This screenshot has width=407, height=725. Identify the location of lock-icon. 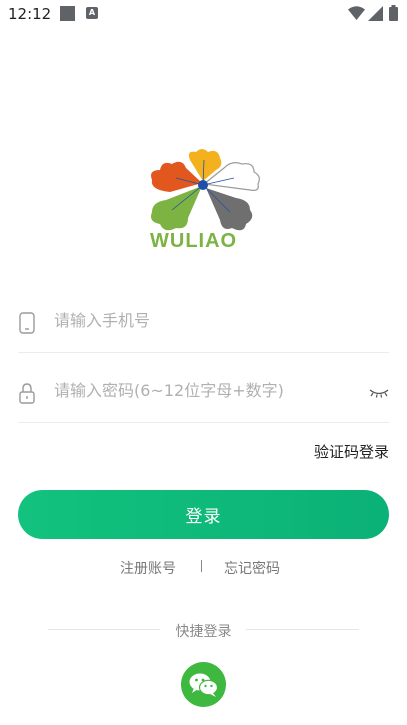
(27, 393).